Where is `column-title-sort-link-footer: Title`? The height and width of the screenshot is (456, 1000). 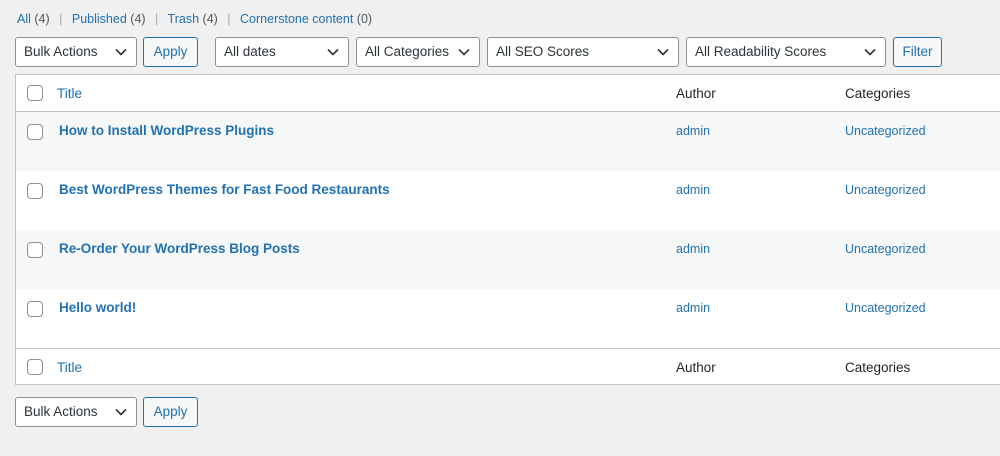 column-title-sort-link-footer: Title is located at coordinates (69, 367).